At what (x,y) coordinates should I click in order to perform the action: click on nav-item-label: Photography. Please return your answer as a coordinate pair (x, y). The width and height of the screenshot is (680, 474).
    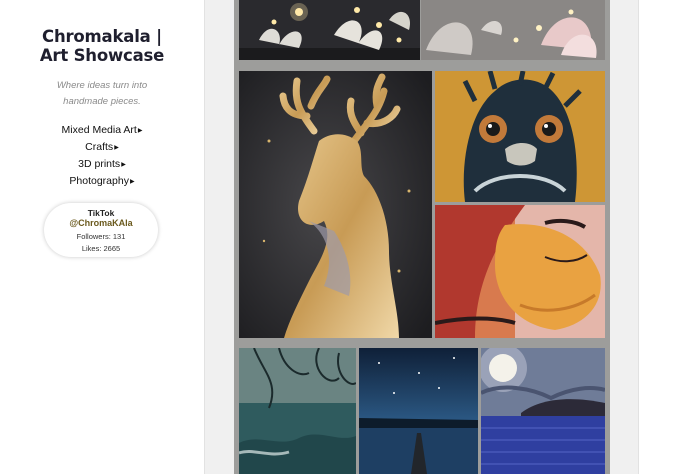
    Looking at the image, I should click on (99, 181).